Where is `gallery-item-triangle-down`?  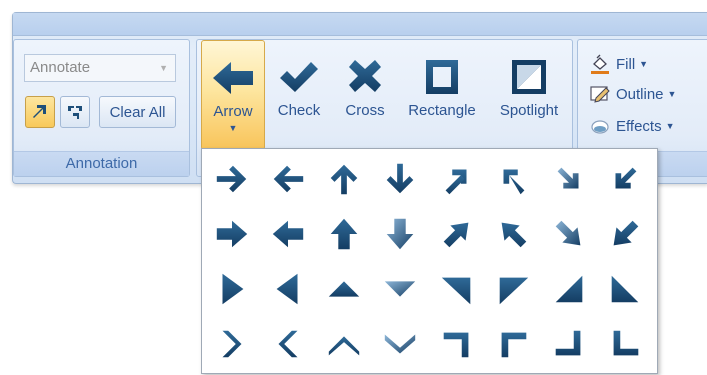
gallery-item-triangle-down is located at coordinates (400, 289).